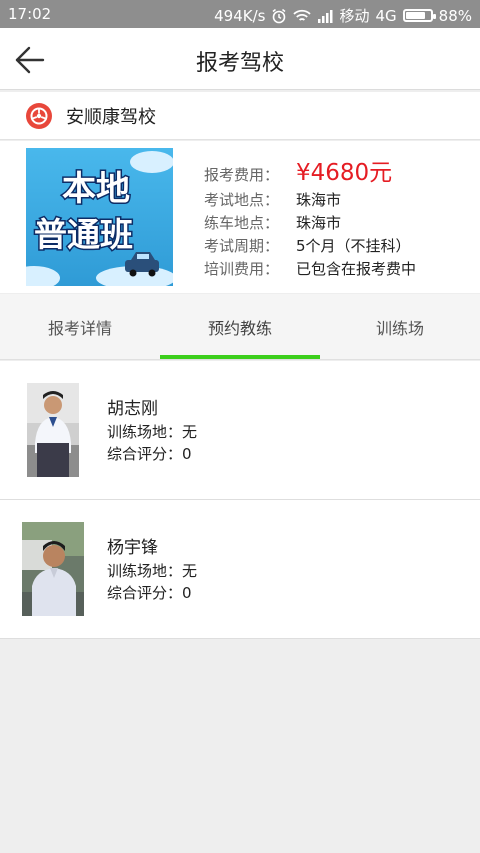  I want to click on info-price: 报考费用： ¥4680元, so click(310, 169).